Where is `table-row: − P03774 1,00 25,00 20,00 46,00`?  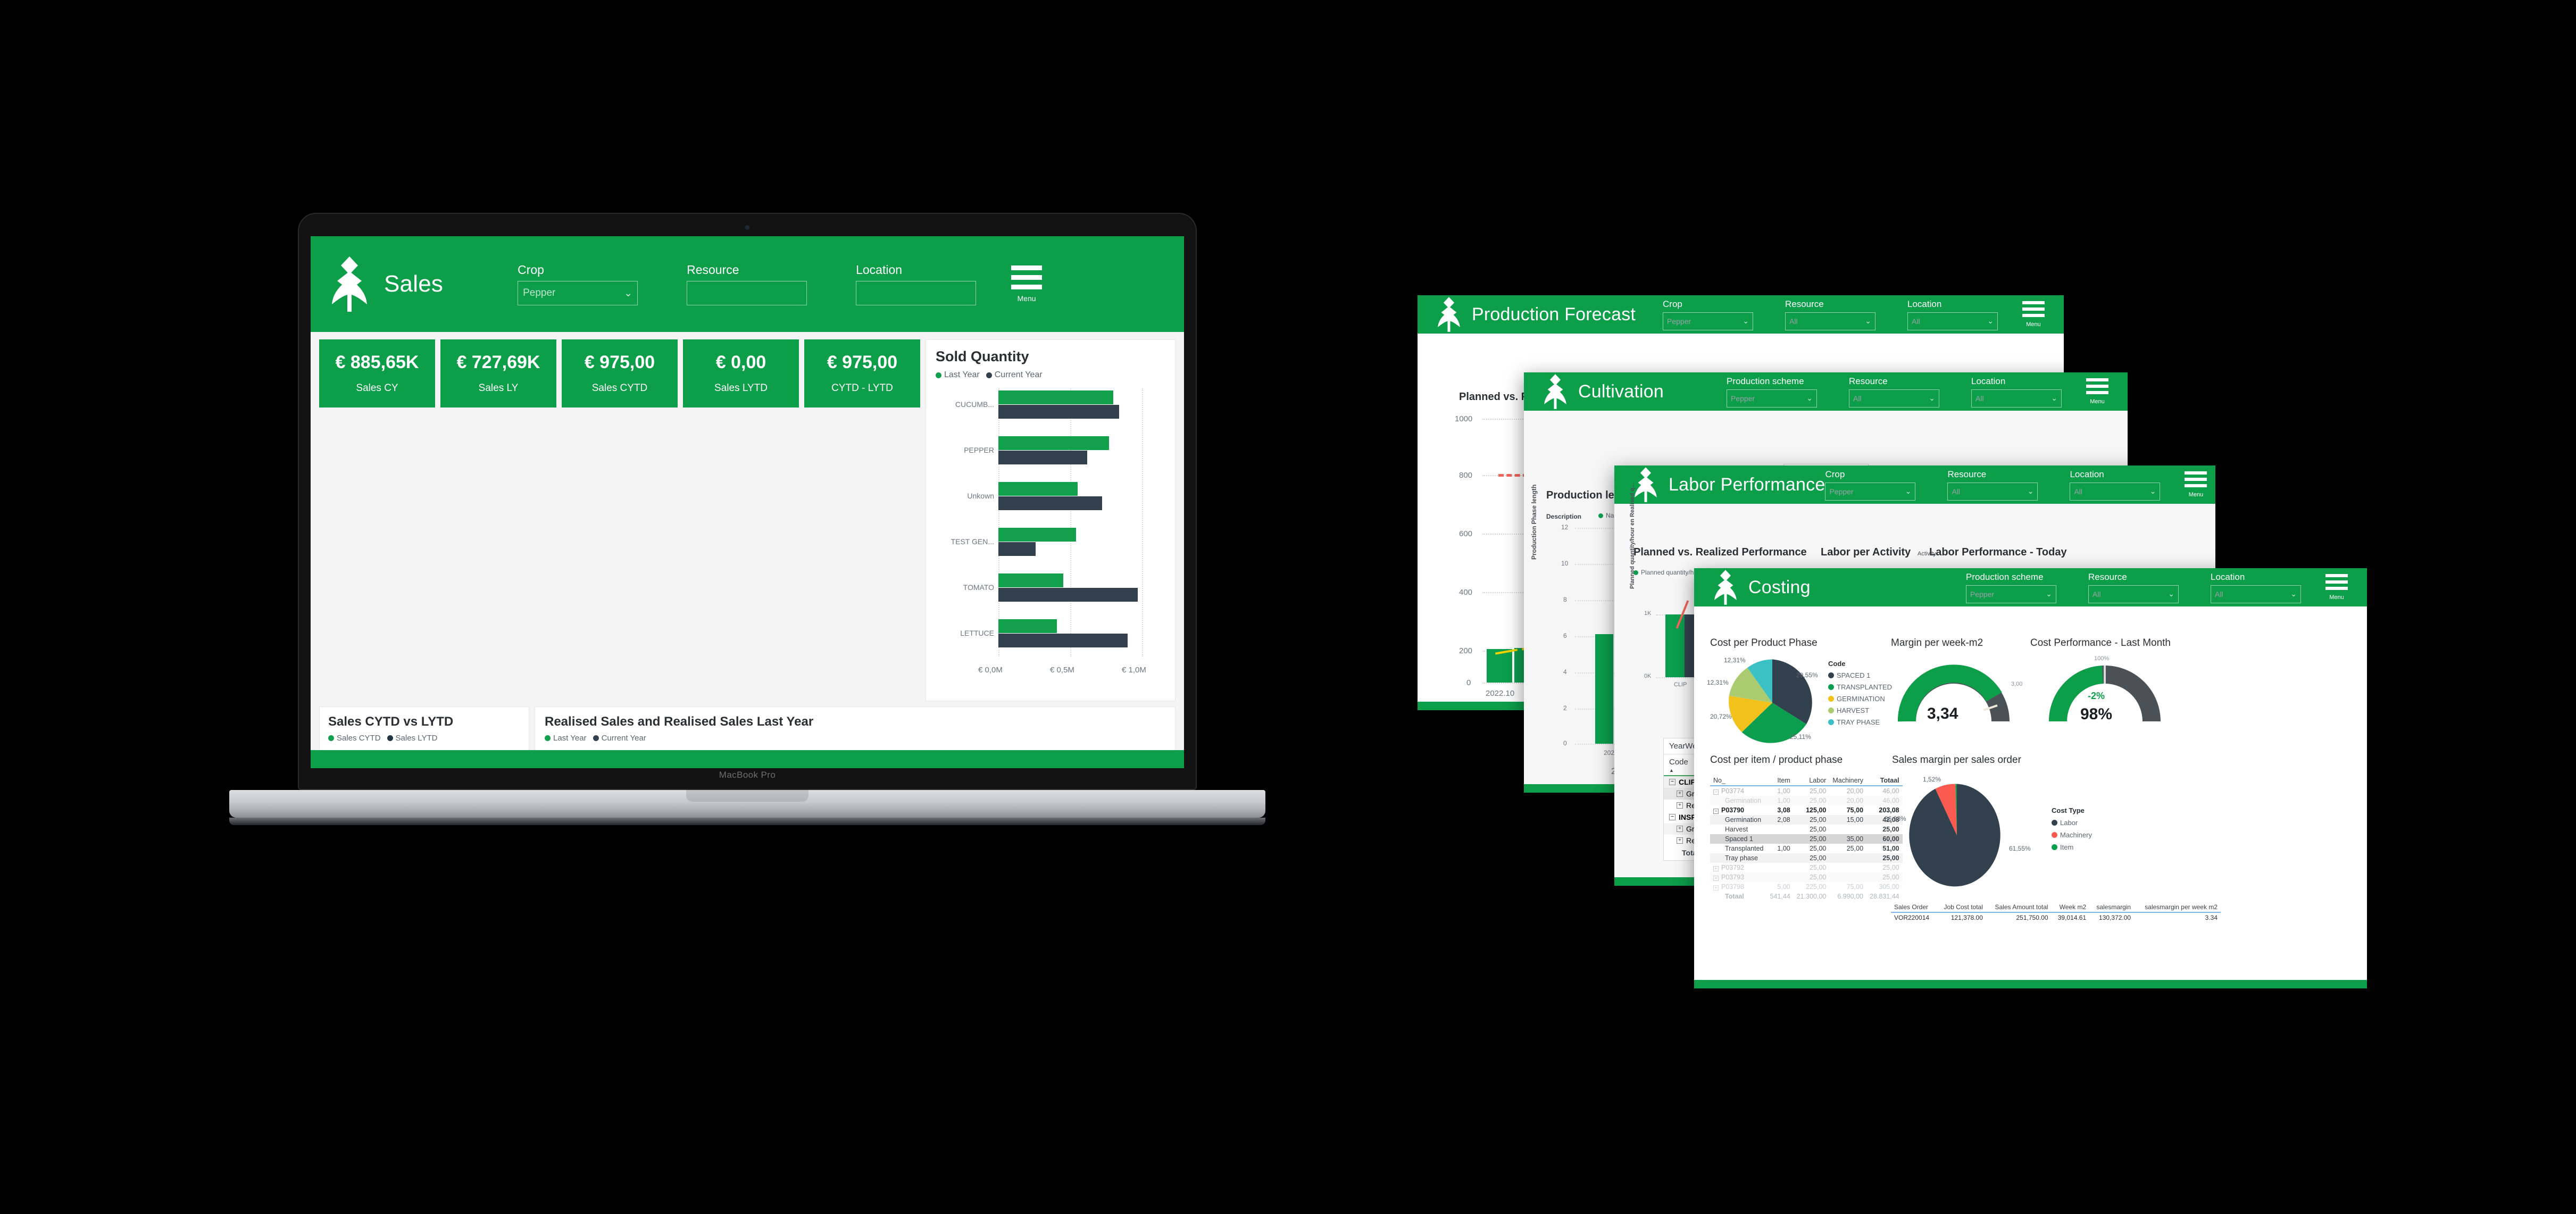 table-row: − P03774 1,00 25,00 20,00 46,00 is located at coordinates (1807, 791).